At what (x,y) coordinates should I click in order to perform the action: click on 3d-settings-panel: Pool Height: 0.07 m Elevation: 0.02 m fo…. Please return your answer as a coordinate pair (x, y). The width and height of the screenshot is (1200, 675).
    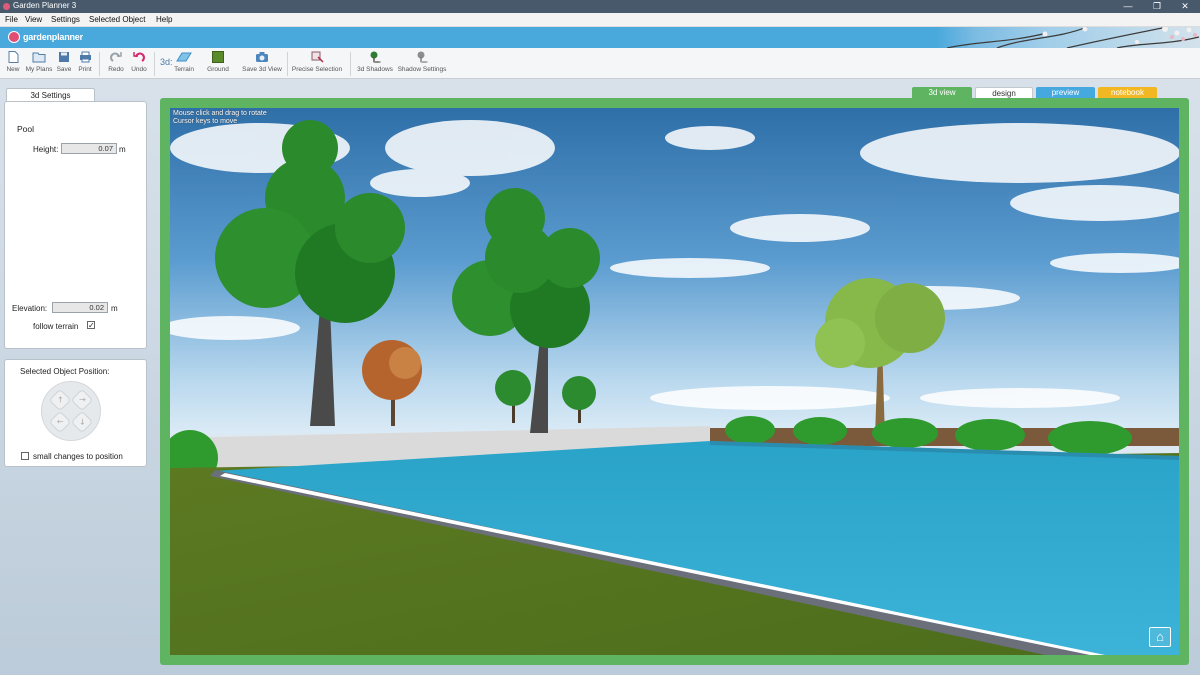
    Looking at the image, I should click on (75, 225).